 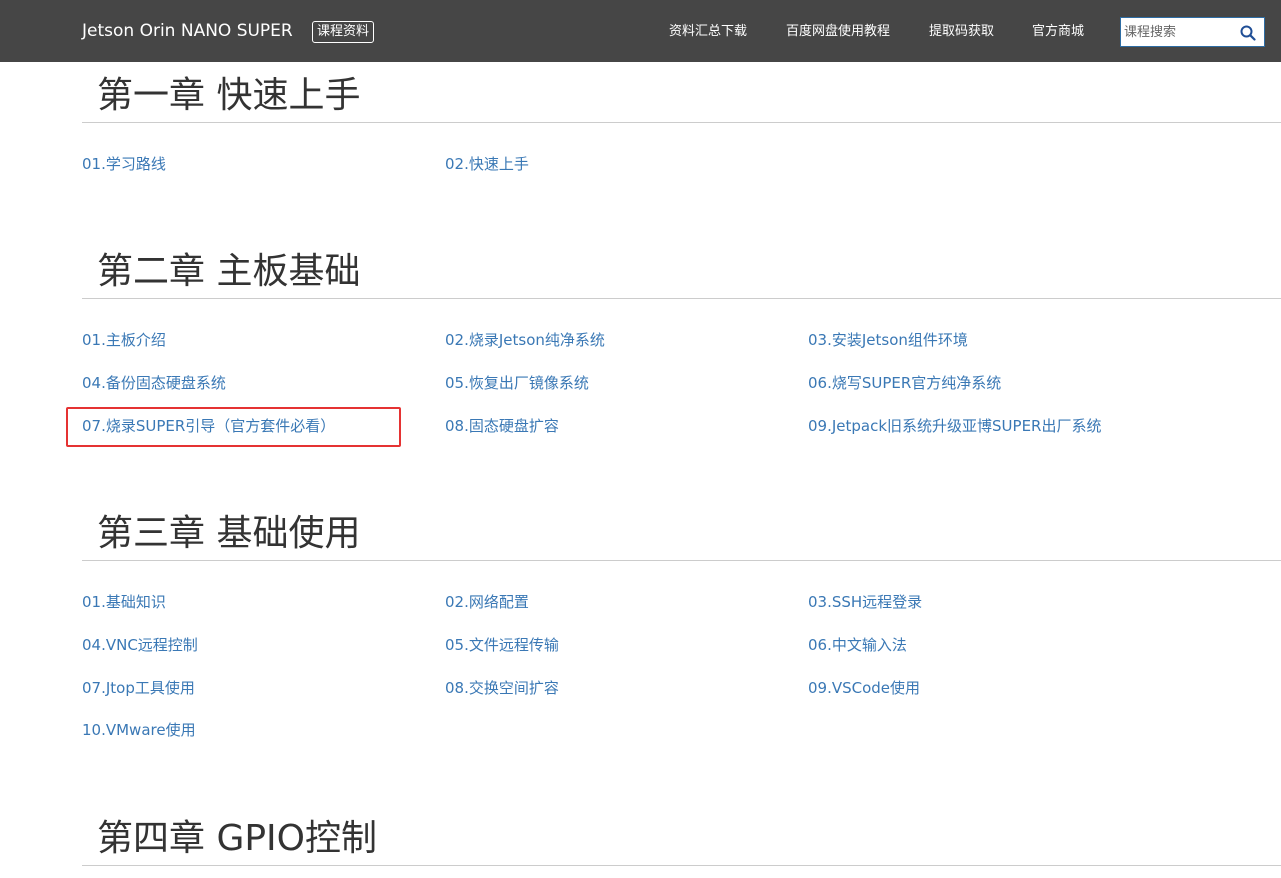 I want to click on lesson-link: 08.固态硬盘扩容, so click(x=502, y=426).